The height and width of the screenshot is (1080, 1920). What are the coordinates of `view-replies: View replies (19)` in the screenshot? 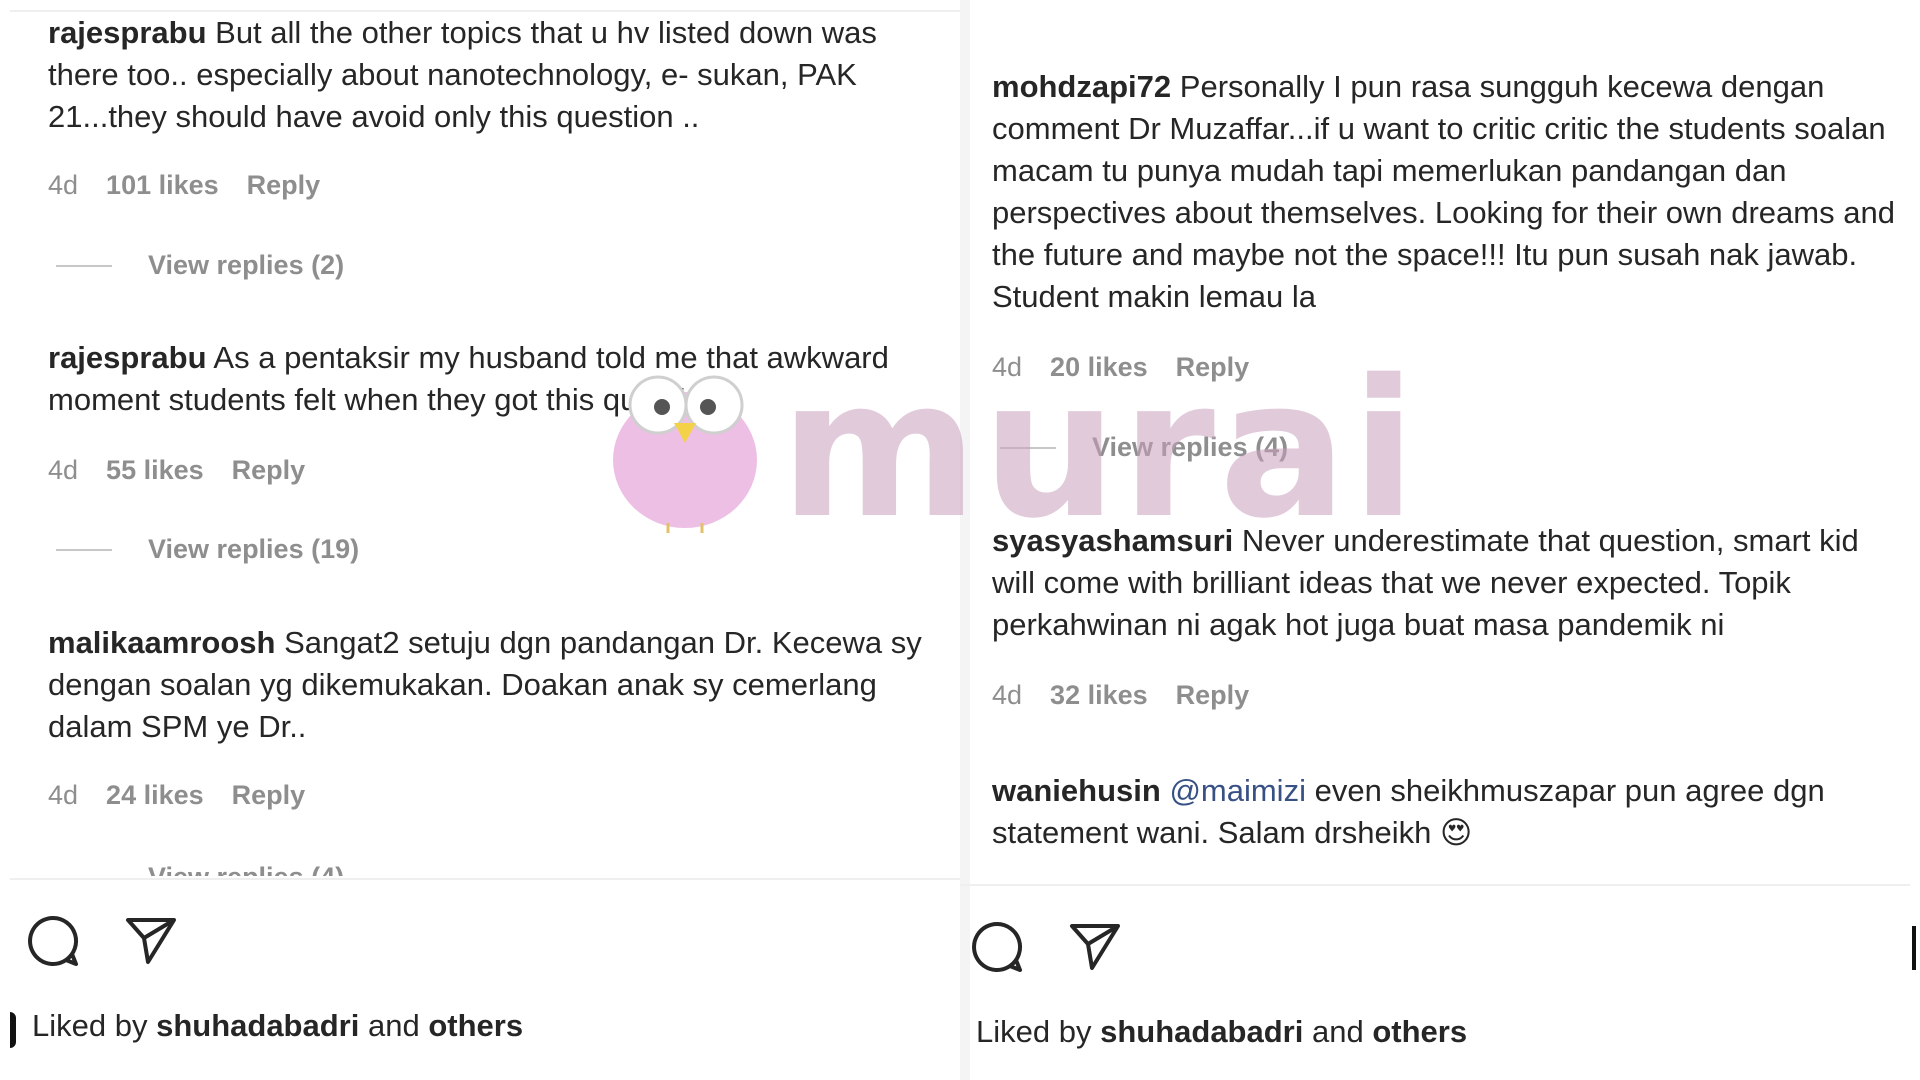 It's located at (207, 549).